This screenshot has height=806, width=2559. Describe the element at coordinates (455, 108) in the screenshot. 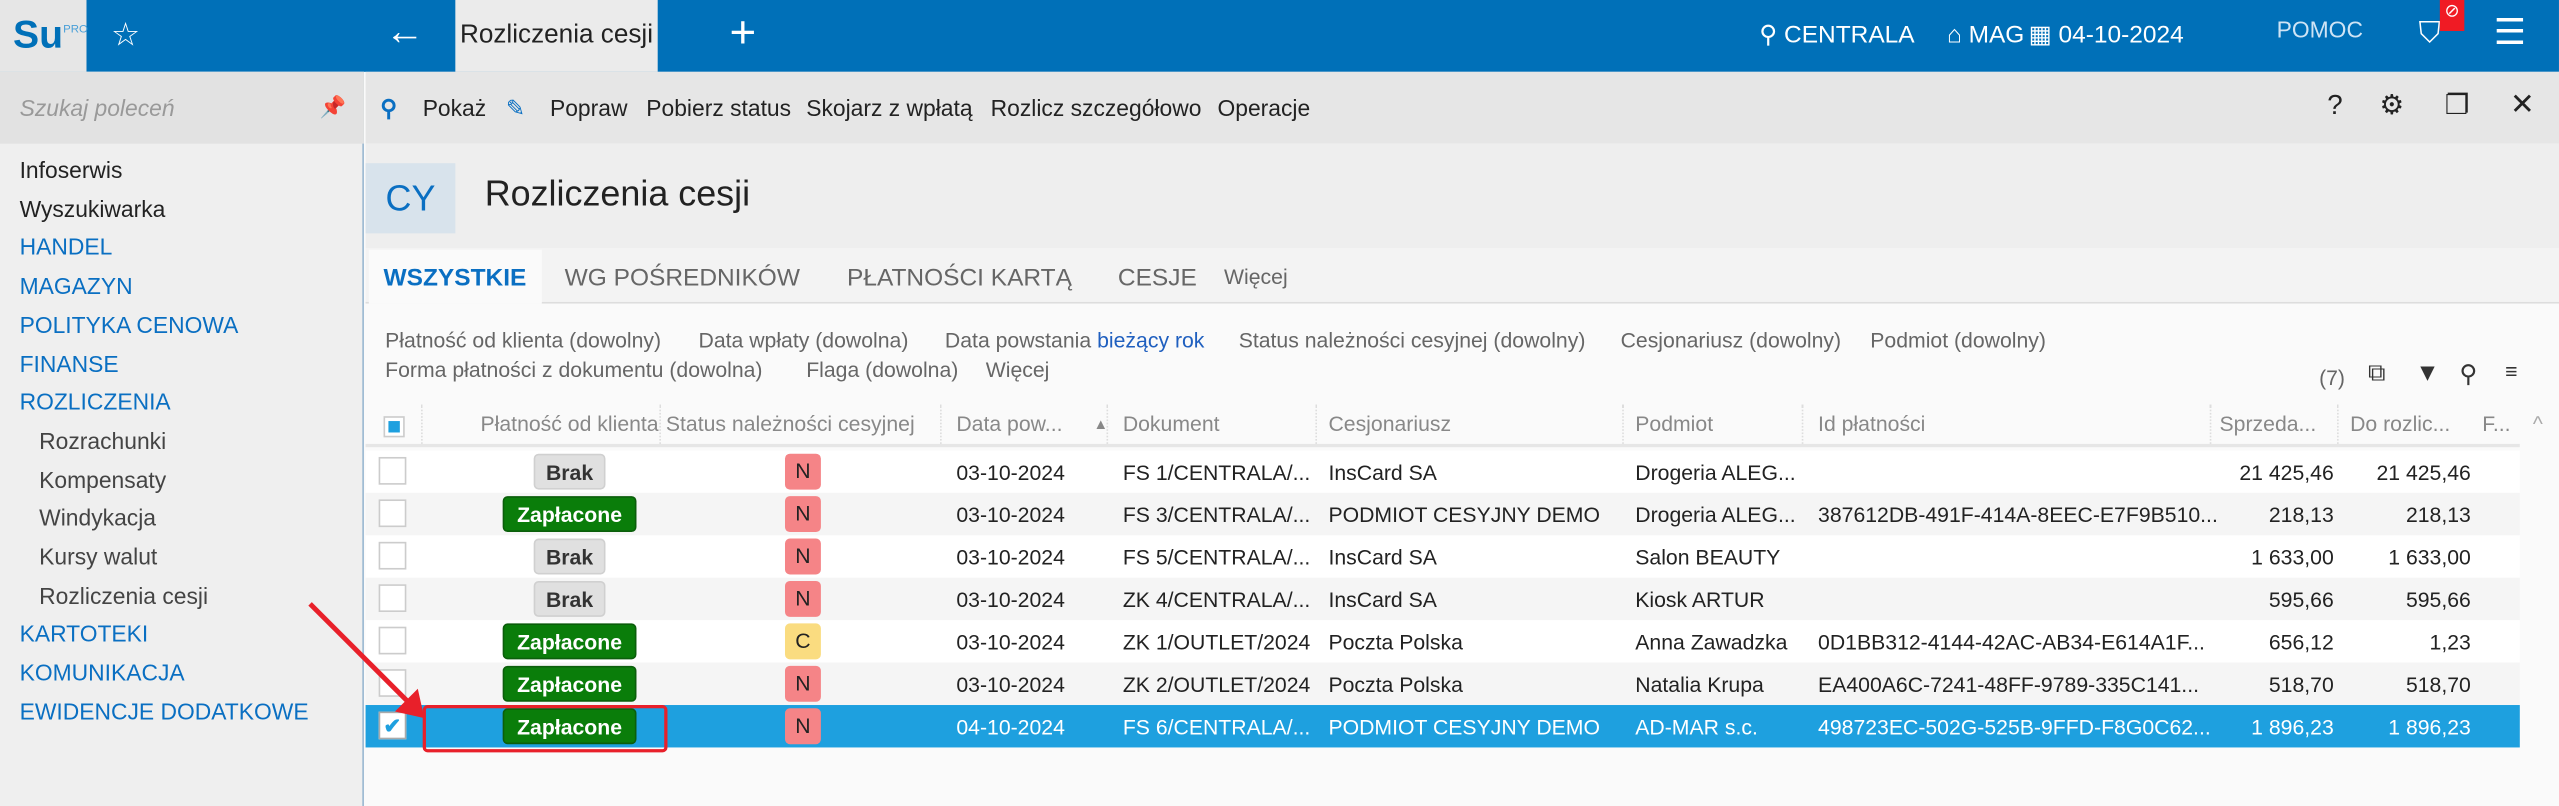

I see `show-button: Pokaż` at that location.